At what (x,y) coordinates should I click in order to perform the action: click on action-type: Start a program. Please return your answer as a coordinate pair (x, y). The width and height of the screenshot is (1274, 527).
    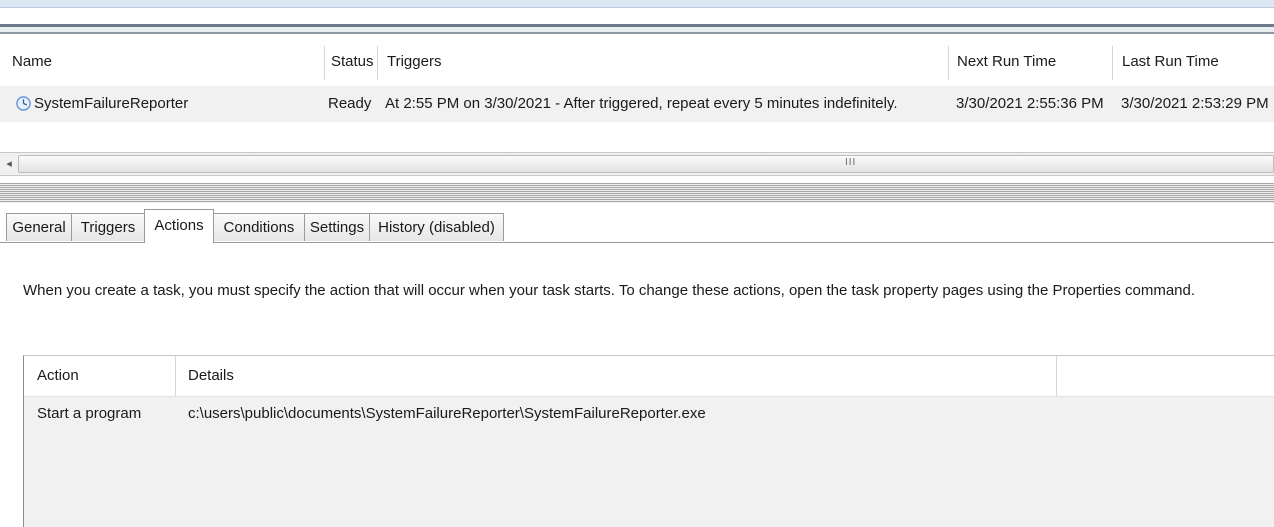
    Looking at the image, I should click on (89, 413).